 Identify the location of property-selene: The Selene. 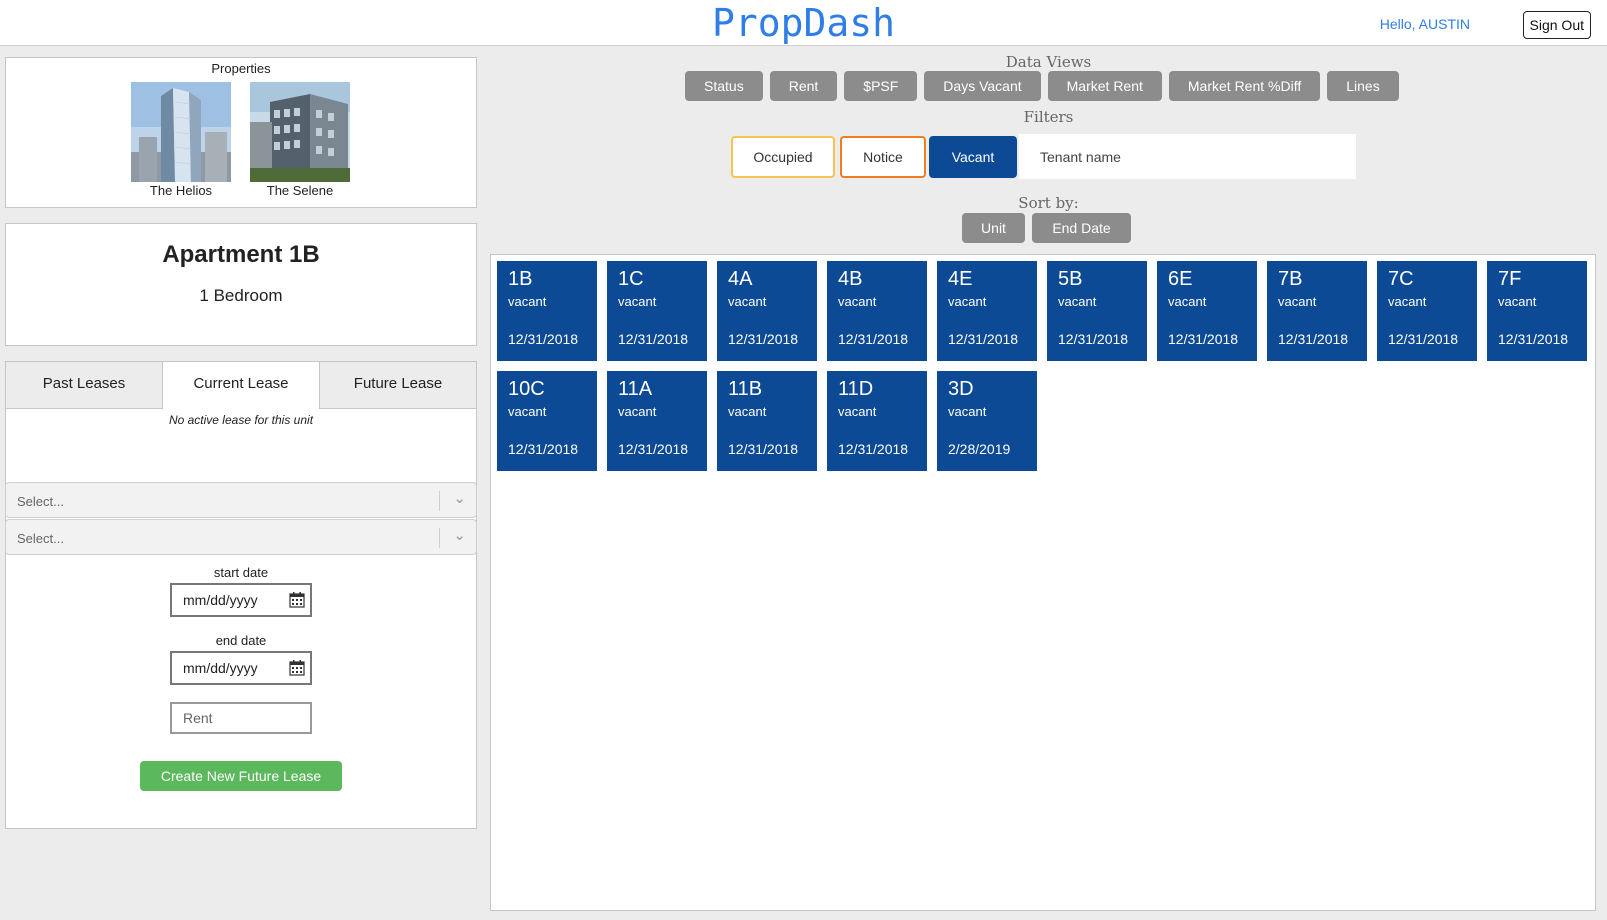
(300, 140).